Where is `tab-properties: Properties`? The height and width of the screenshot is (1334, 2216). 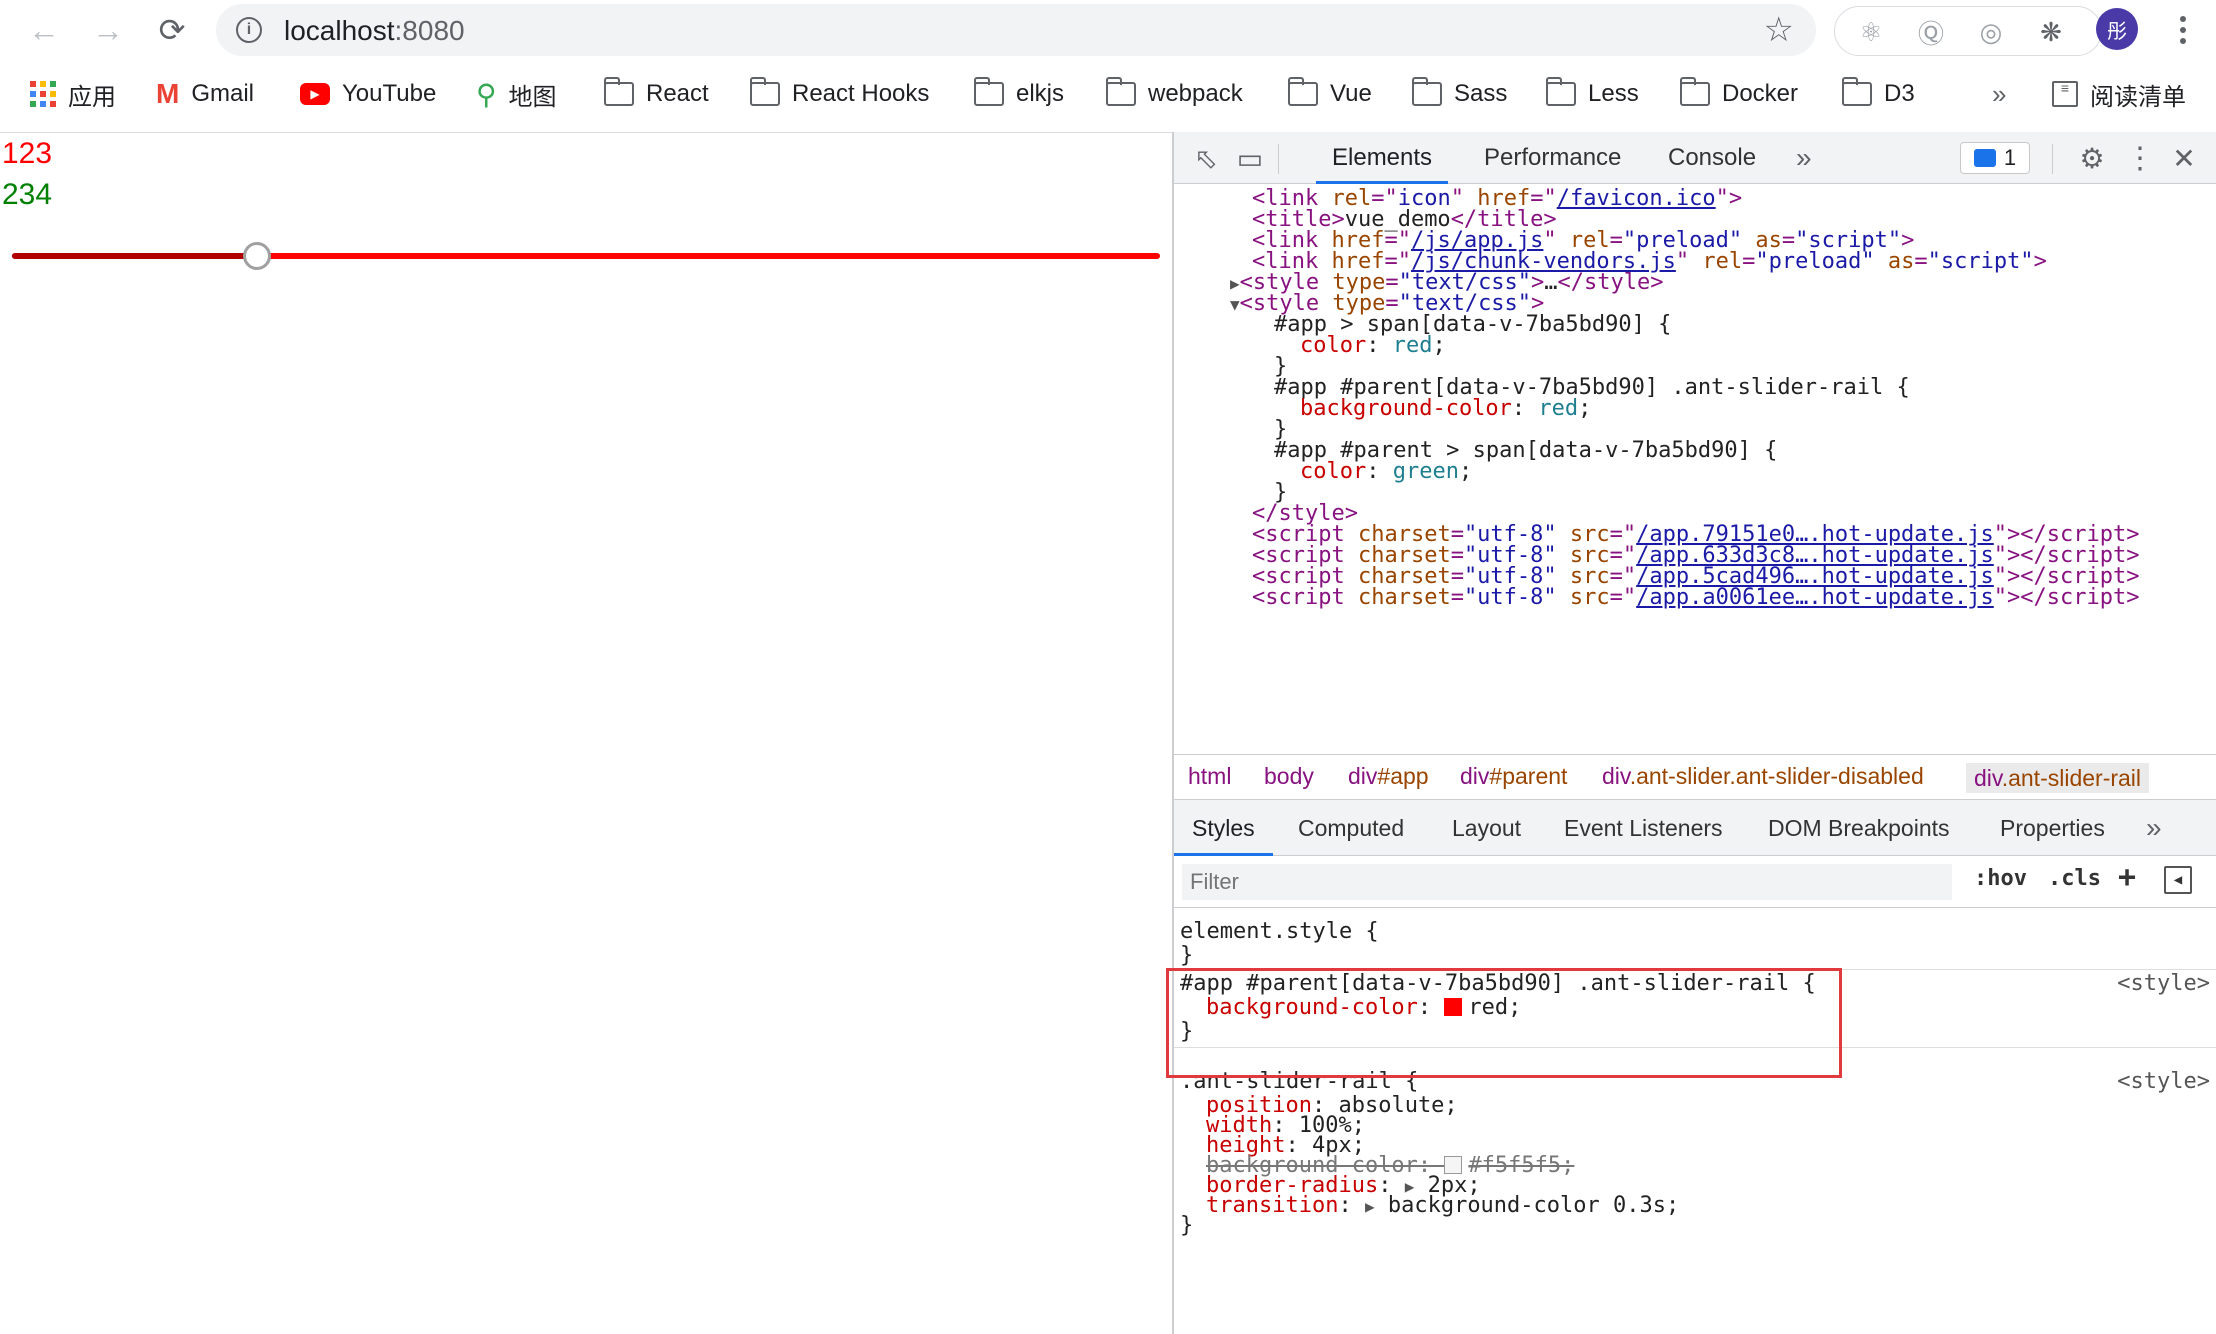 tab-properties: Properties is located at coordinates (2052, 828).